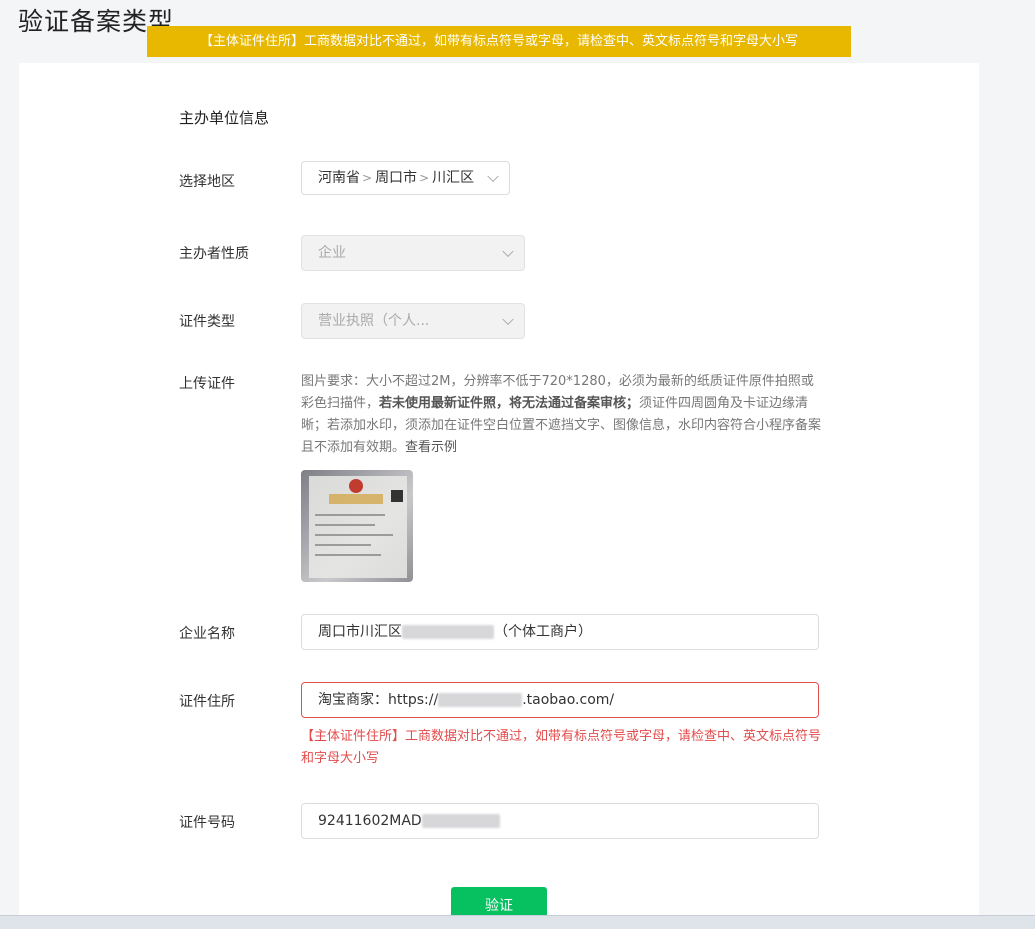 This screenshot has width=1035, height=929. I want to click on view-example-link: 查看示例, so click(431, 447).